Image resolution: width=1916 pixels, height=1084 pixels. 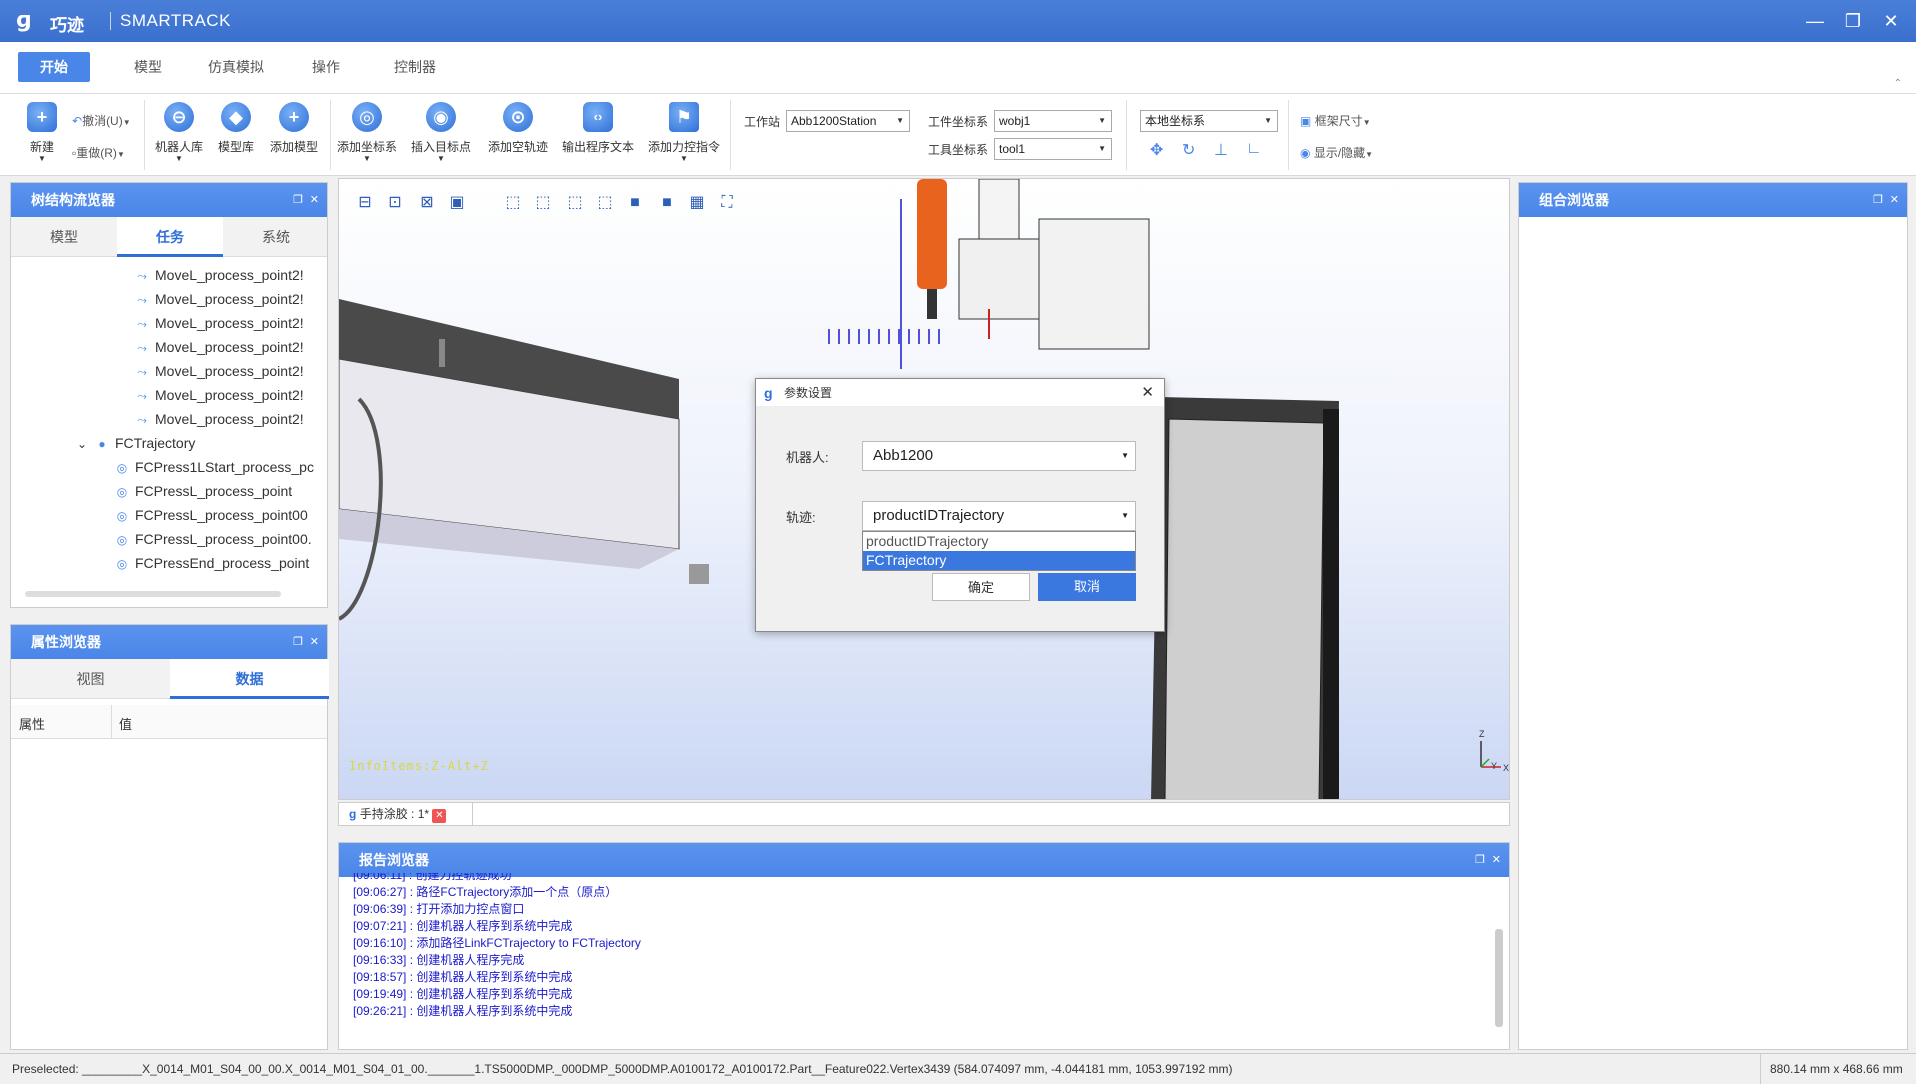 I want to click on horizontal-scrollbar, so click(x=153, y=594).